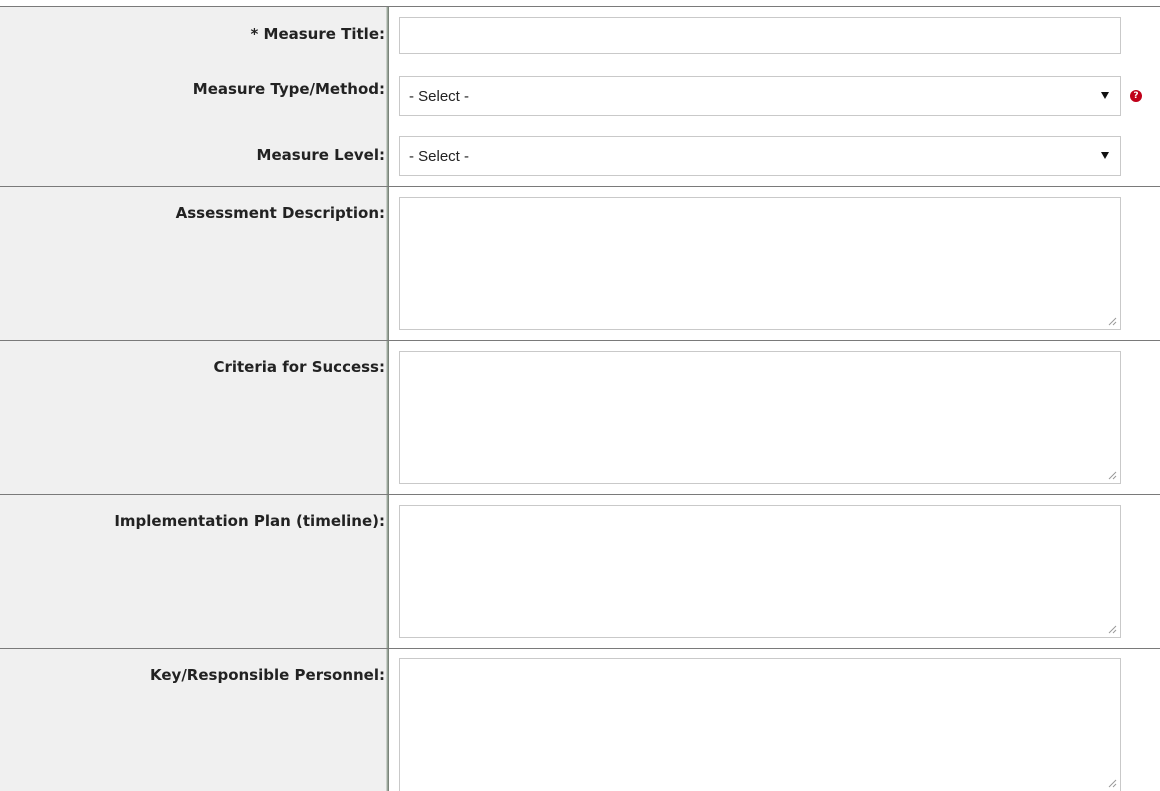  What do you see at coordinates (299, 367) in the screenshot?
I see `criteria-for-success-label: Criteria for Success:` at bounding box center [299, 367].